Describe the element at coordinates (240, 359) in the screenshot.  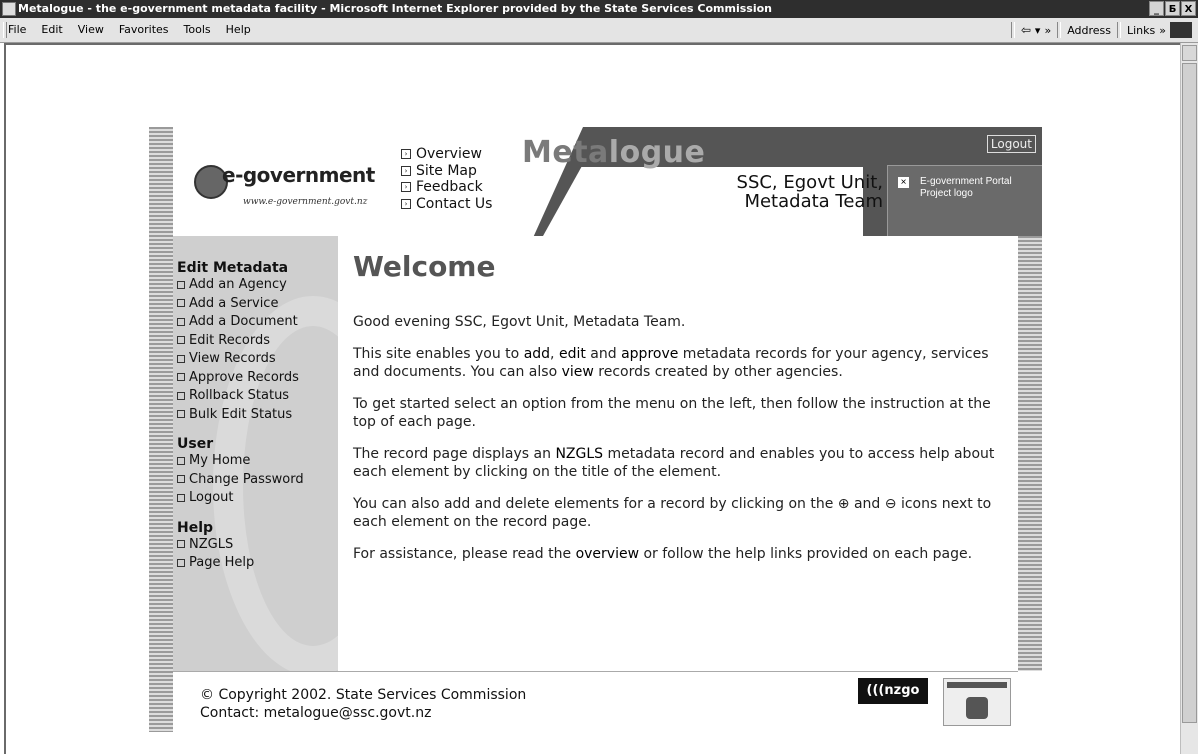
I see `sidebar-item-view-records: View Records` at that location.